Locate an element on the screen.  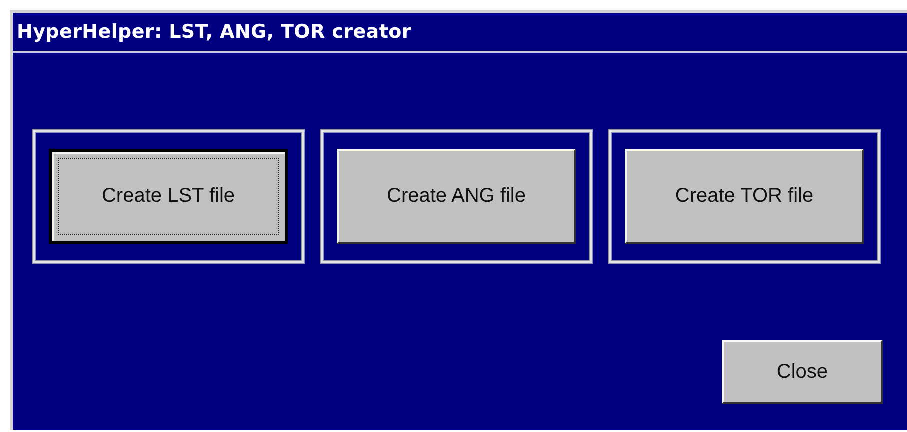
create-file-button: Create LST file is located at coordinates (168, 196).